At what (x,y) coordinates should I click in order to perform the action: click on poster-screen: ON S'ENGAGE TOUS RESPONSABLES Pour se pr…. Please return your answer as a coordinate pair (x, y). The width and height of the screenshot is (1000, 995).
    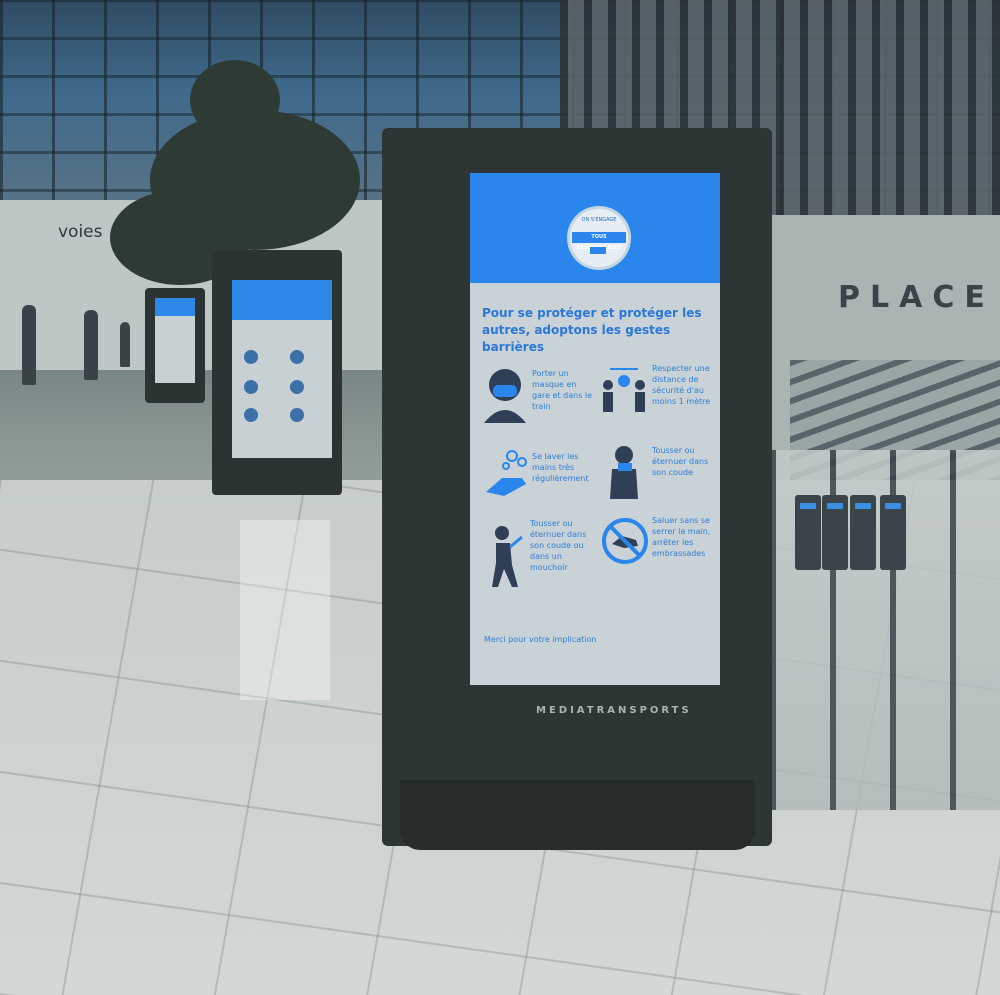
    Looking at the image, I should click on (595, 429).